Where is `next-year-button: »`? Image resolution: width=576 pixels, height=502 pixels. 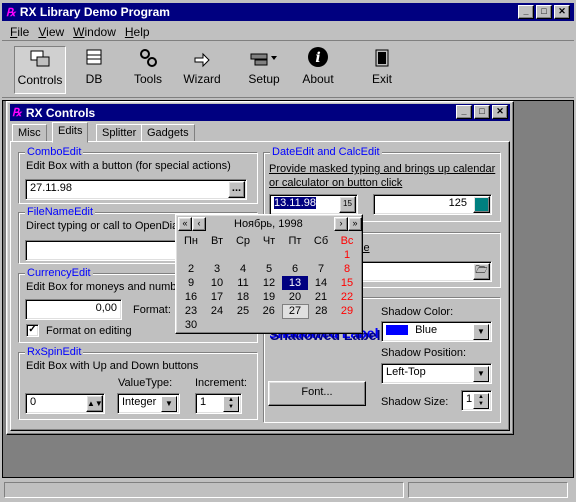
next-year-button: » is located at coordinates (355, 224).